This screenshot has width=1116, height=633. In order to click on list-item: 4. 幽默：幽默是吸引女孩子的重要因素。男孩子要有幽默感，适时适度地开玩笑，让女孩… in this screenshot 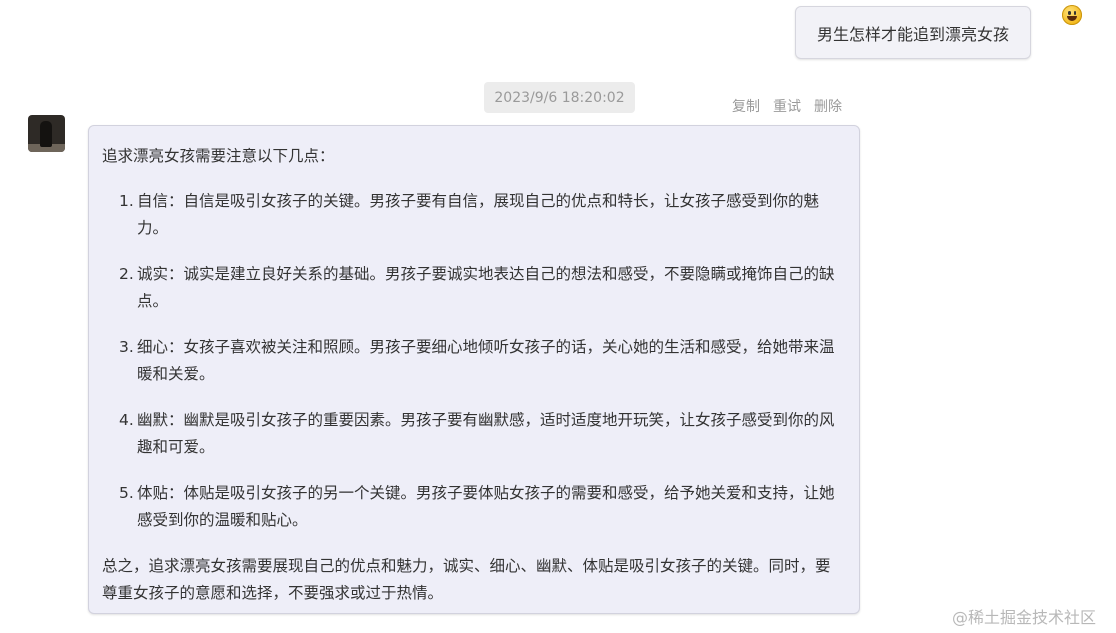, I will do `click(477, 433)`.